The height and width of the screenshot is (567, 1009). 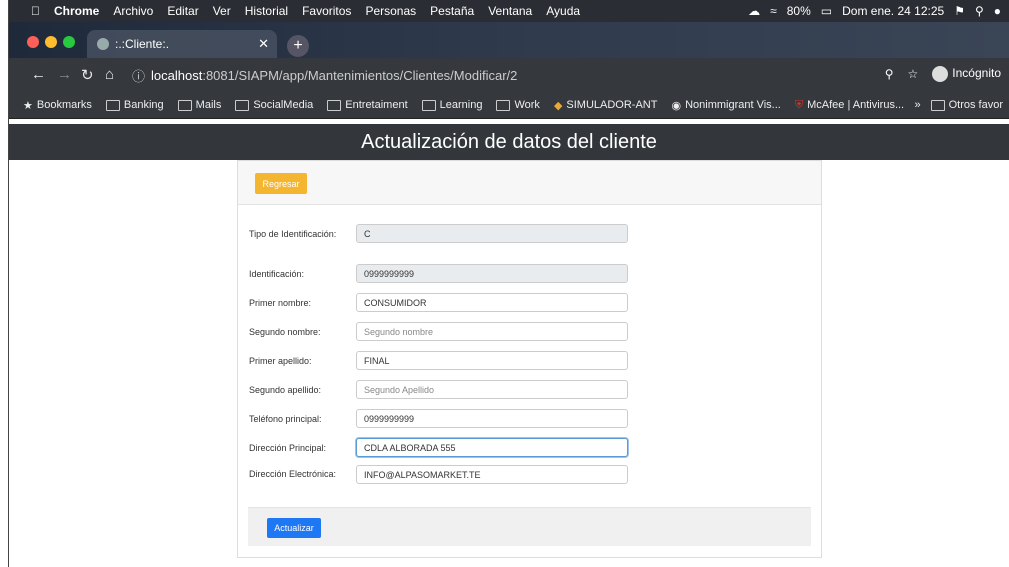 What do you see at coordinates (799, 11) in the screenshot?
I see `battery-percent: 80%` at bounding box center [799, 11].